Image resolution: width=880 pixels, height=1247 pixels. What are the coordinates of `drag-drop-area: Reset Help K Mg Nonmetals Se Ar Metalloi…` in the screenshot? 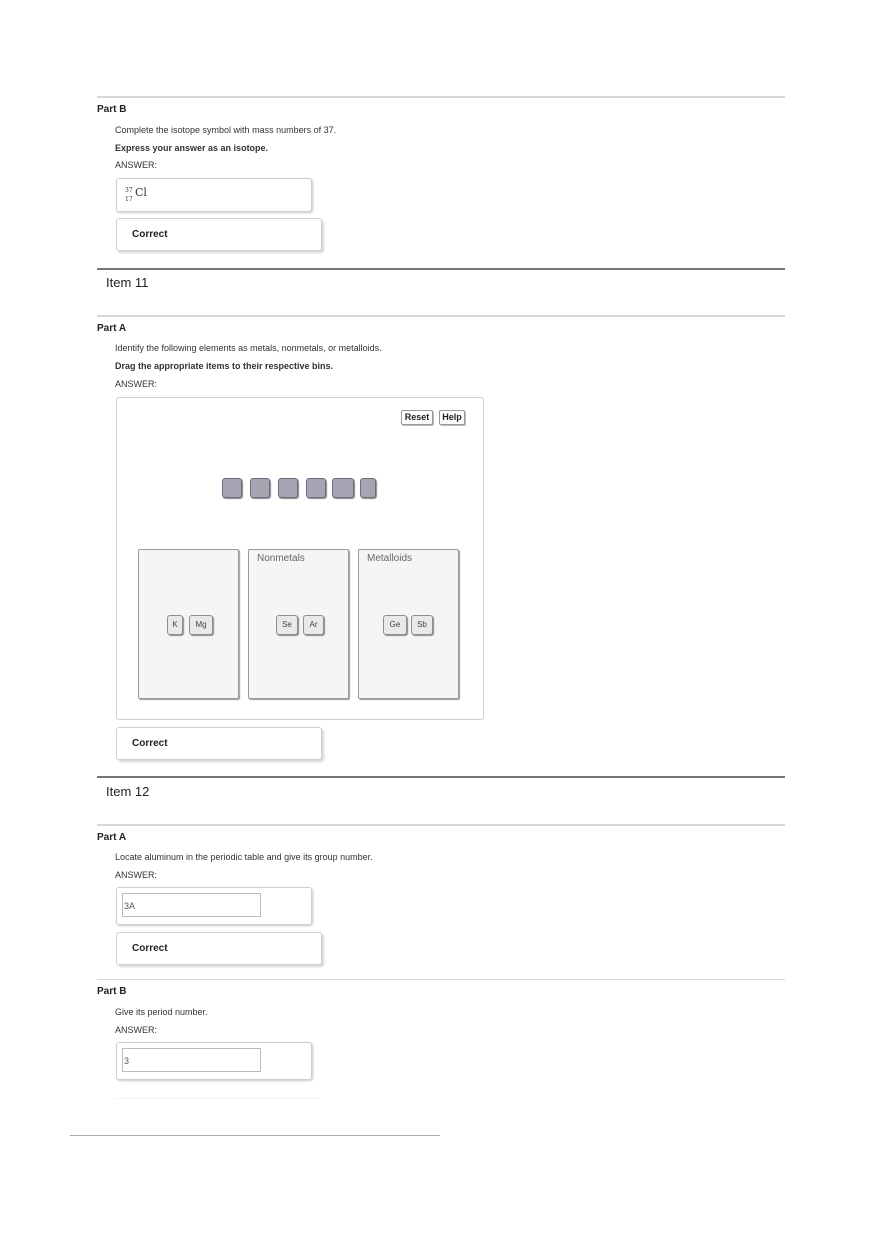 It's located at (300, 558).